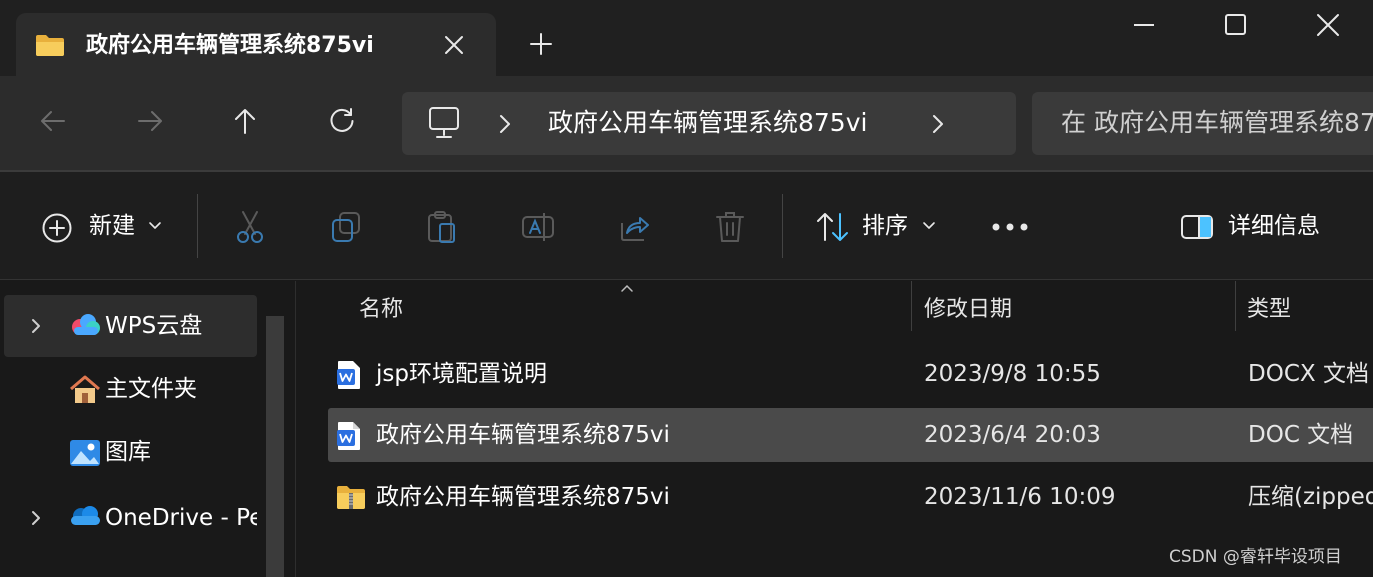  I want to click on watermark: CSDN @睿轩毕设项目, so click(1255, 557).